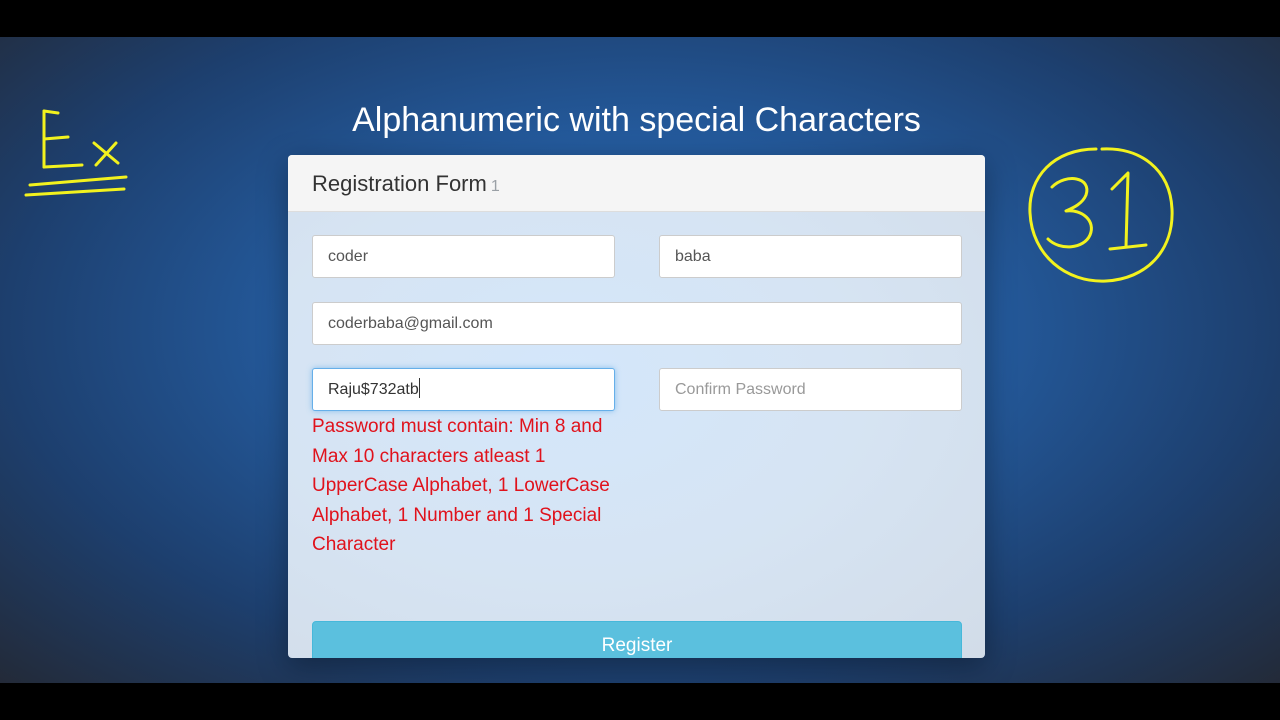 This screenshot has height=720, width=1280. I want to click on email-input: coderbaba@gmail.com, so click(637, 323).